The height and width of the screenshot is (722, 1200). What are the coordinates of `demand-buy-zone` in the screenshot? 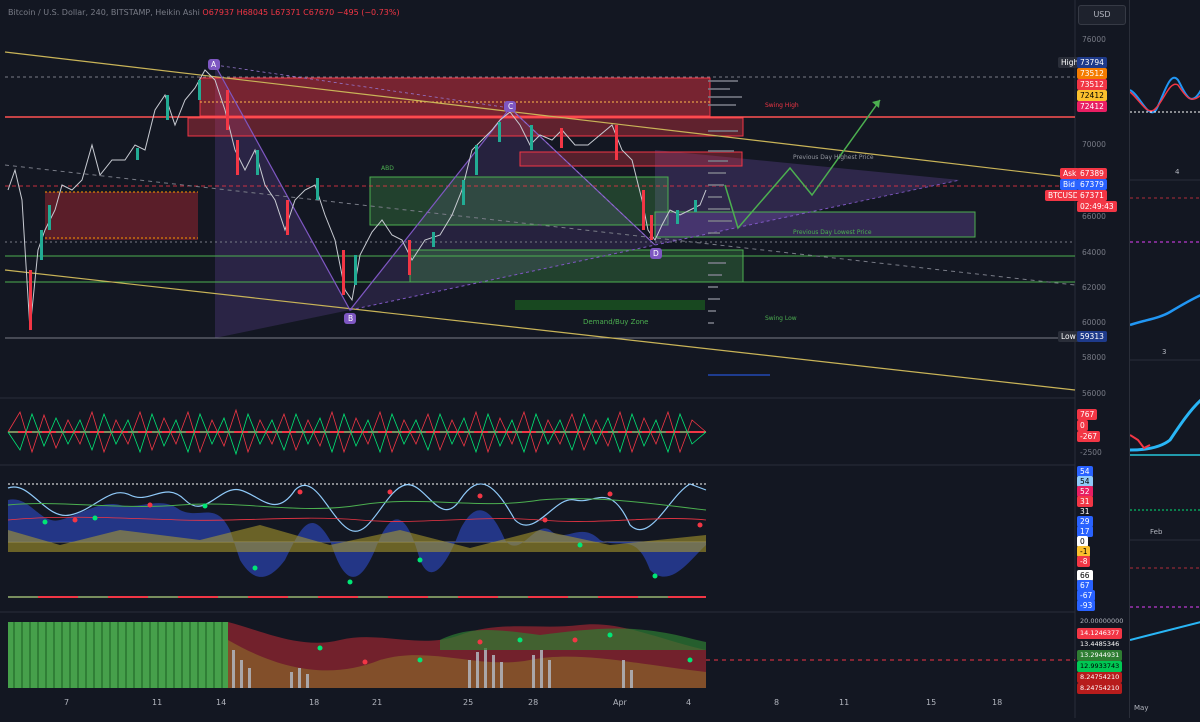 It's located at (610, 305).